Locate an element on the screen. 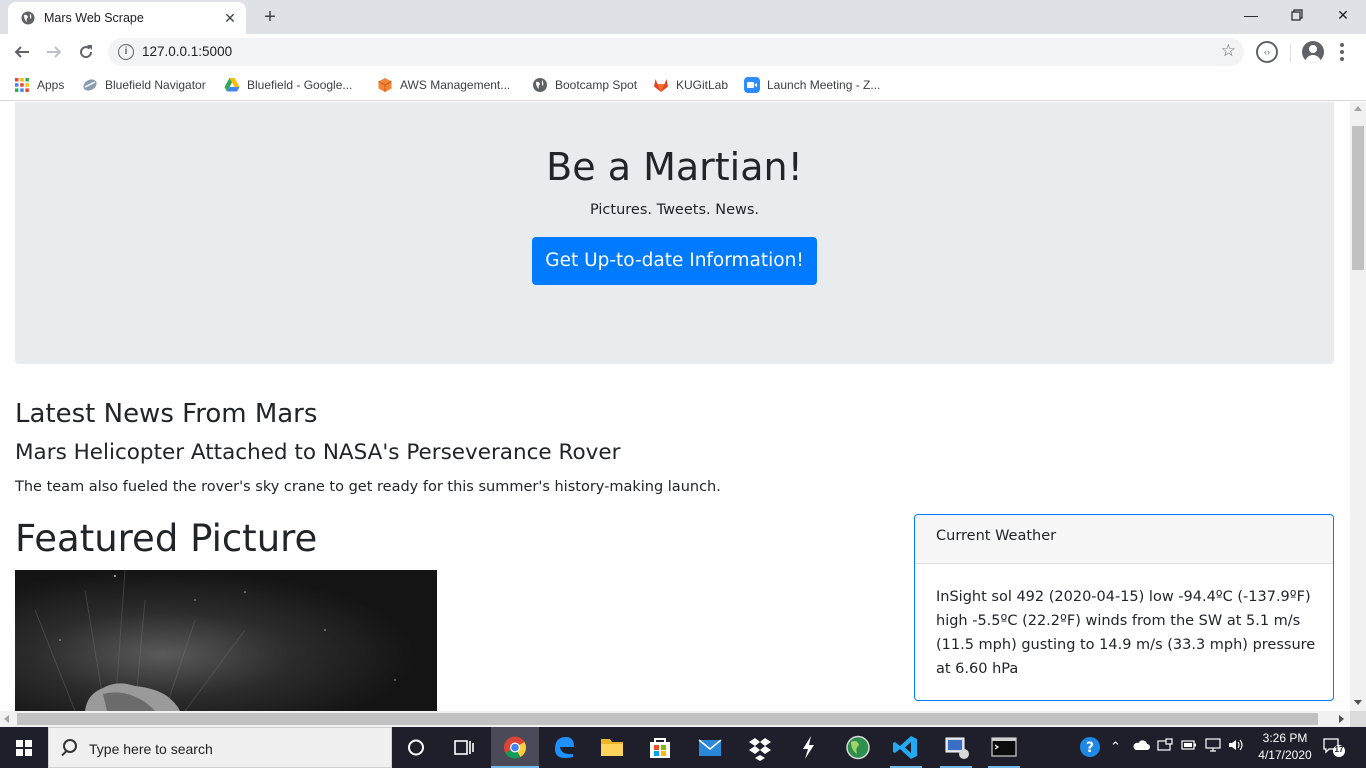 This screenshot has width=1366, height=773. address-bar: i 127.0.0.1:5000 ☆ is located at coordinates (676, 52).